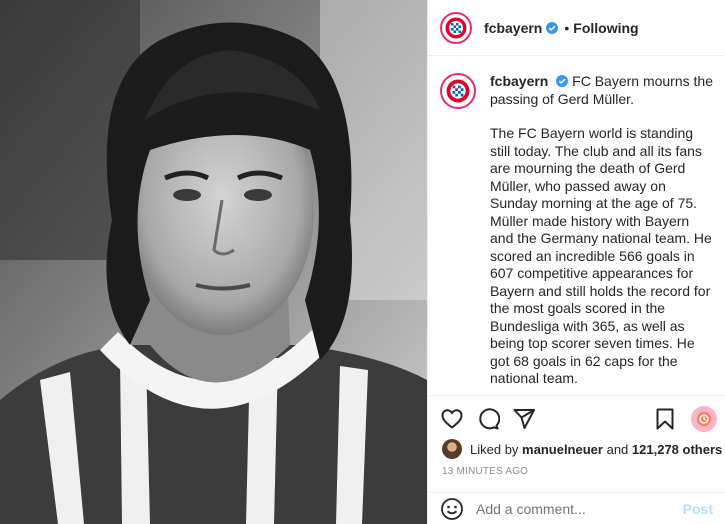 This screenshot has width=725, height=524. Describe the element at coordinates (494, 449) in the screenshot. I see `likes-prefix: Liked by` at that location.